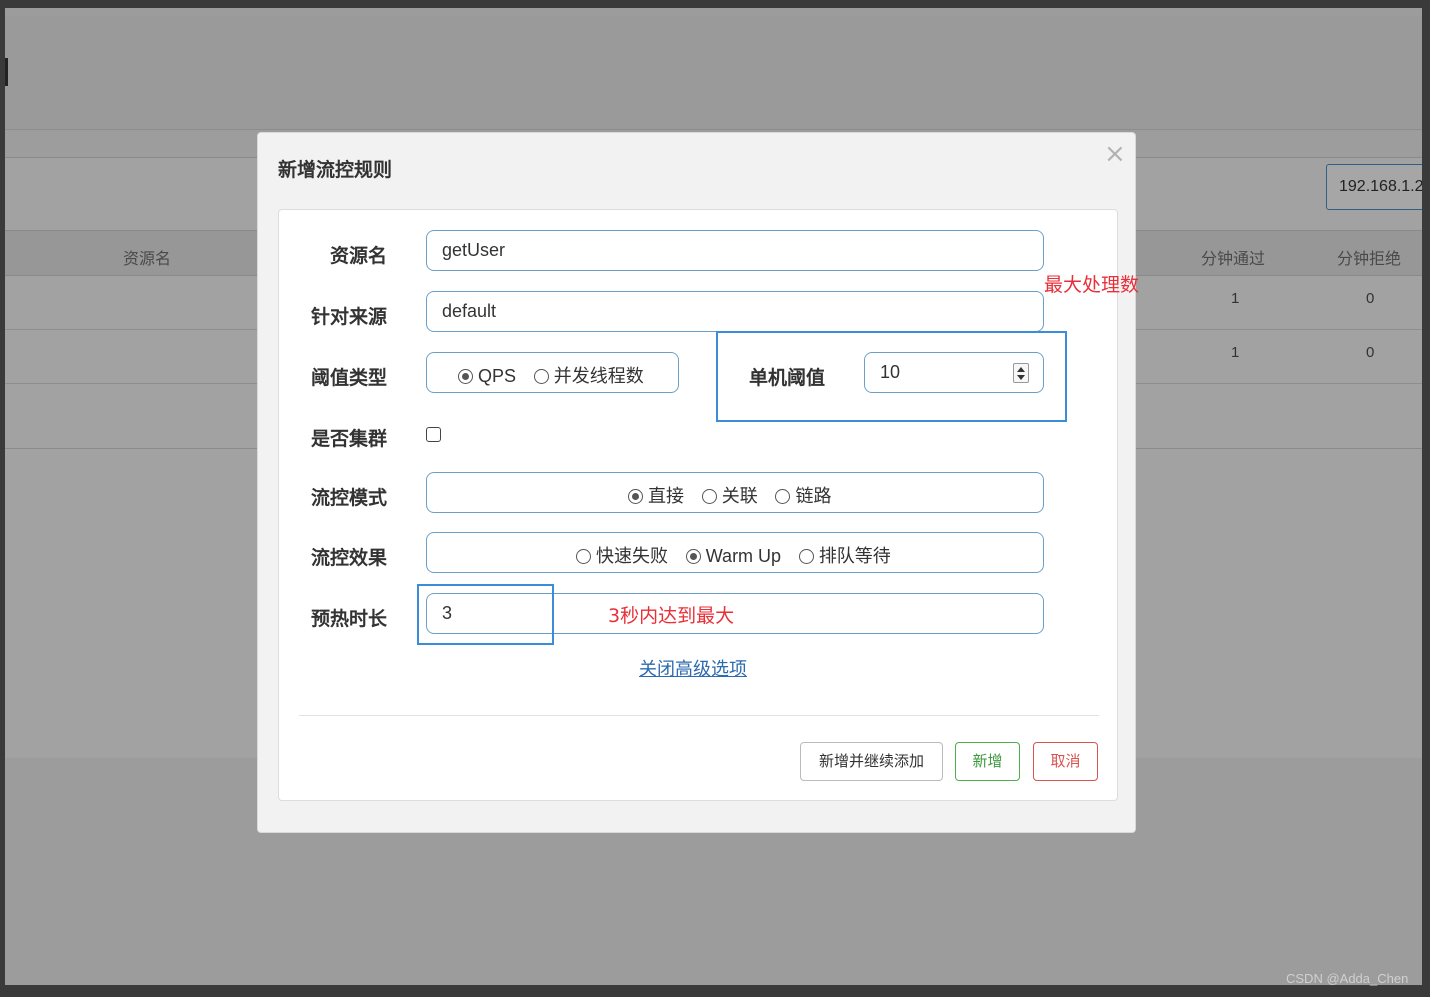 The image size is (1430, 997). I want to click on radio-chain: 链路, so click(803, 496).